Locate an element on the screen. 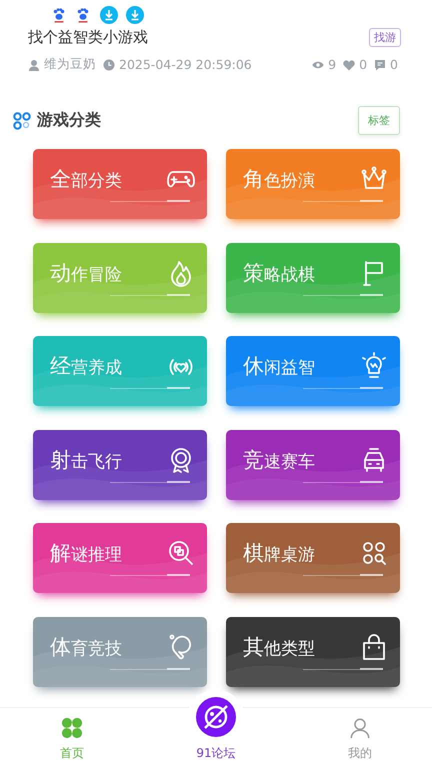 The image size is (432, 768). category-card: 射击飞行 is located at coordinates (120, 465).